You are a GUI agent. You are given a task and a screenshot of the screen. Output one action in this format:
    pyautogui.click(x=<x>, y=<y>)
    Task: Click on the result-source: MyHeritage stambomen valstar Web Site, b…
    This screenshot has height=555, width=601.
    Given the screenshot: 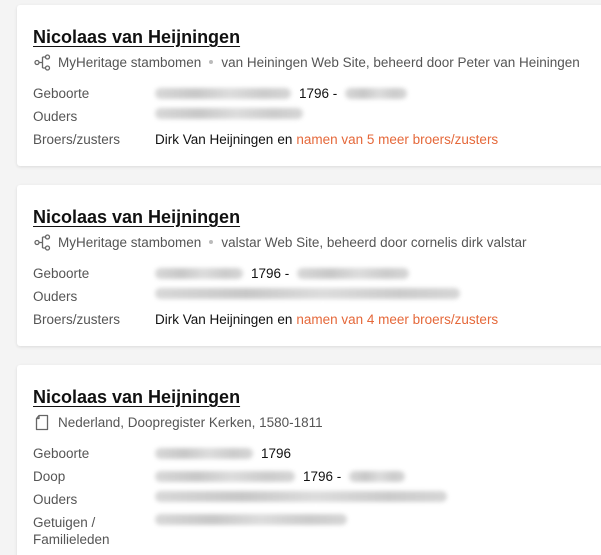 What is the action you would take?
    pyautogui.click(x=317, y=242)
    